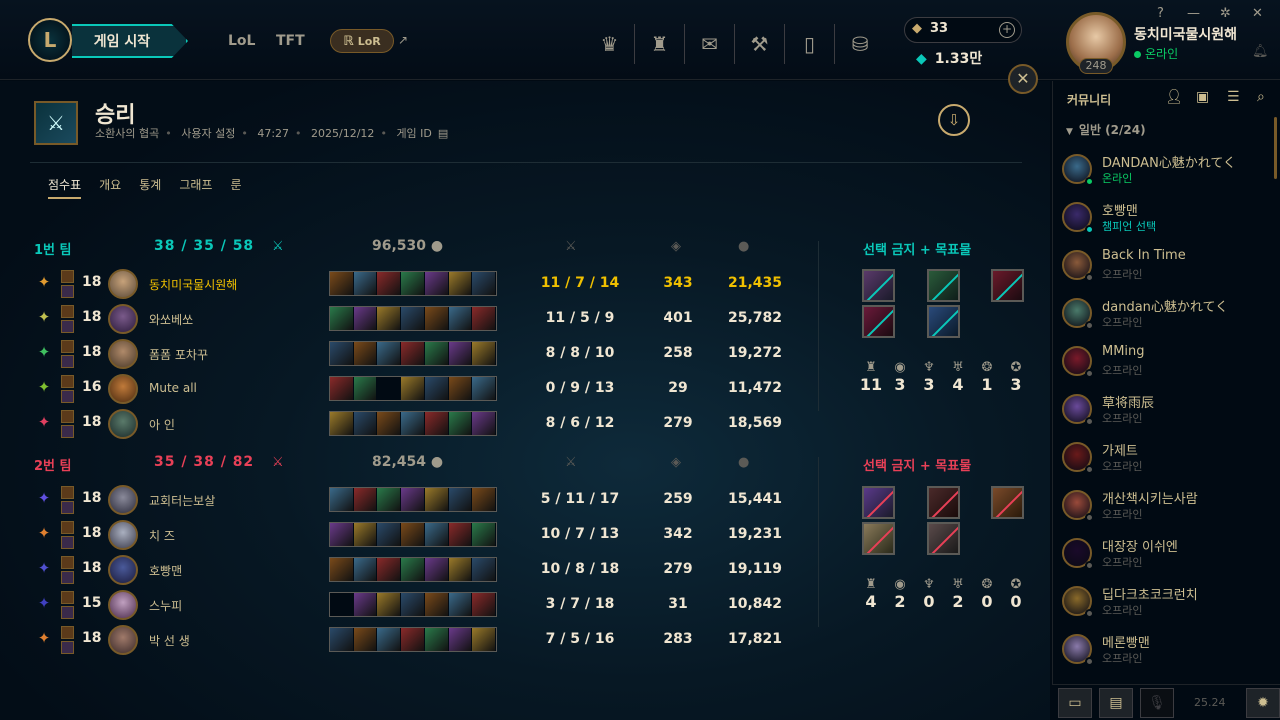 The width and height of the screenshot is (1280, 720). I want to click on minimize-icon: —, so click(1193, 13).